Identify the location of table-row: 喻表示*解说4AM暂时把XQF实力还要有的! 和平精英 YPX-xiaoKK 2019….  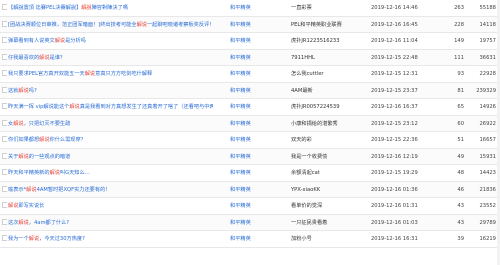
(250, 190).